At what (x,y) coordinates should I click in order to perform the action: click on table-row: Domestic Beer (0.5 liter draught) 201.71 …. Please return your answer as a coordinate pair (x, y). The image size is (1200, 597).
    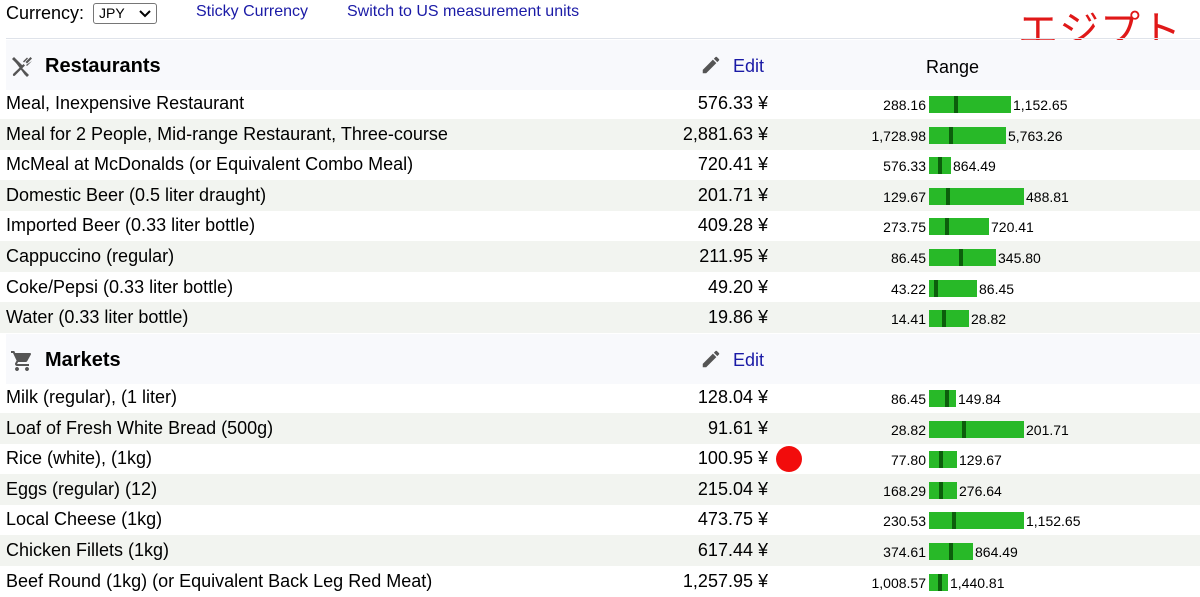
    Looking at the image, I should click on (600, 195).